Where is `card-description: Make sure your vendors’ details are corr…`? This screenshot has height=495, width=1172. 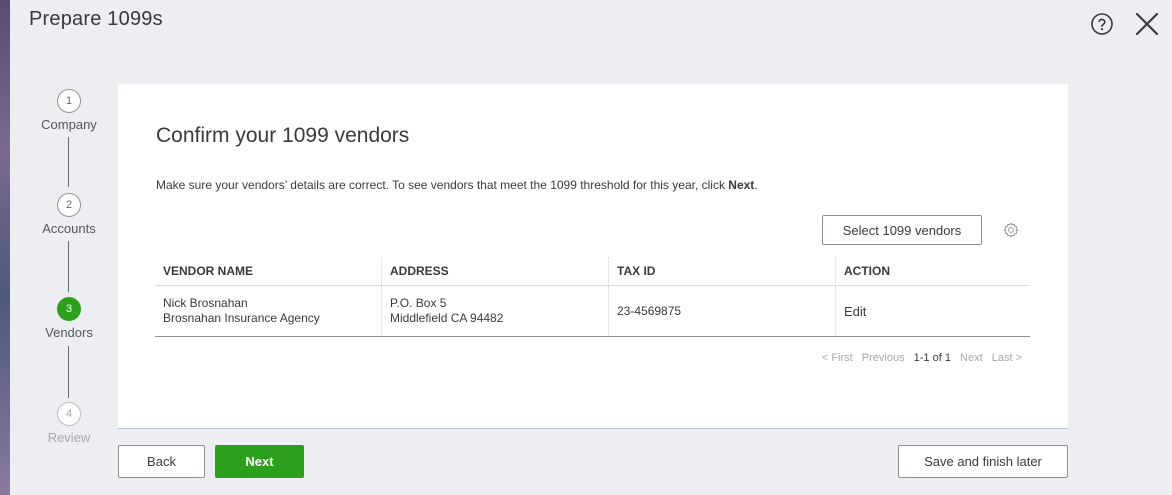
card-description: Make sure your vendors’ details are corr… is located at coordinates (457, 185).